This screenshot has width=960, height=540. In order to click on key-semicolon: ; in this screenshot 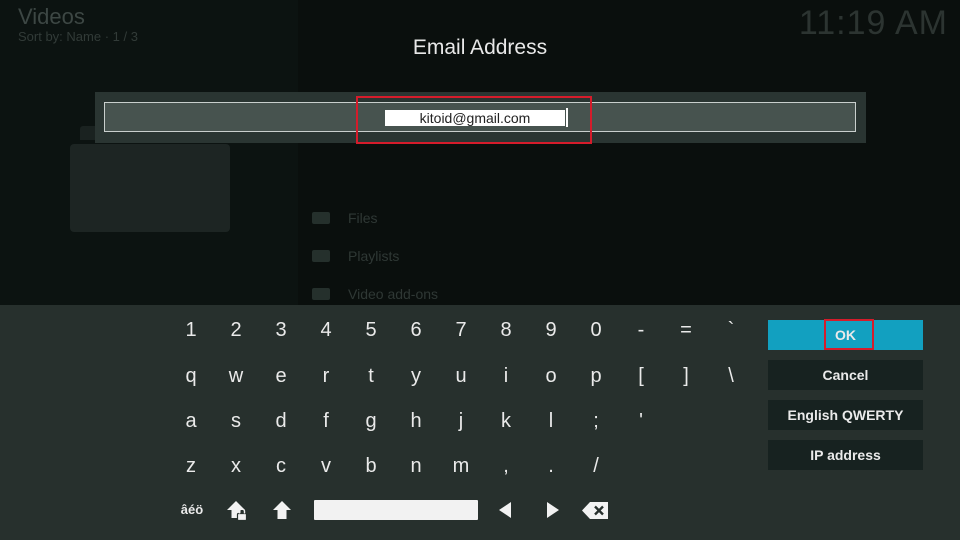, I will do `click(596, 421)`.